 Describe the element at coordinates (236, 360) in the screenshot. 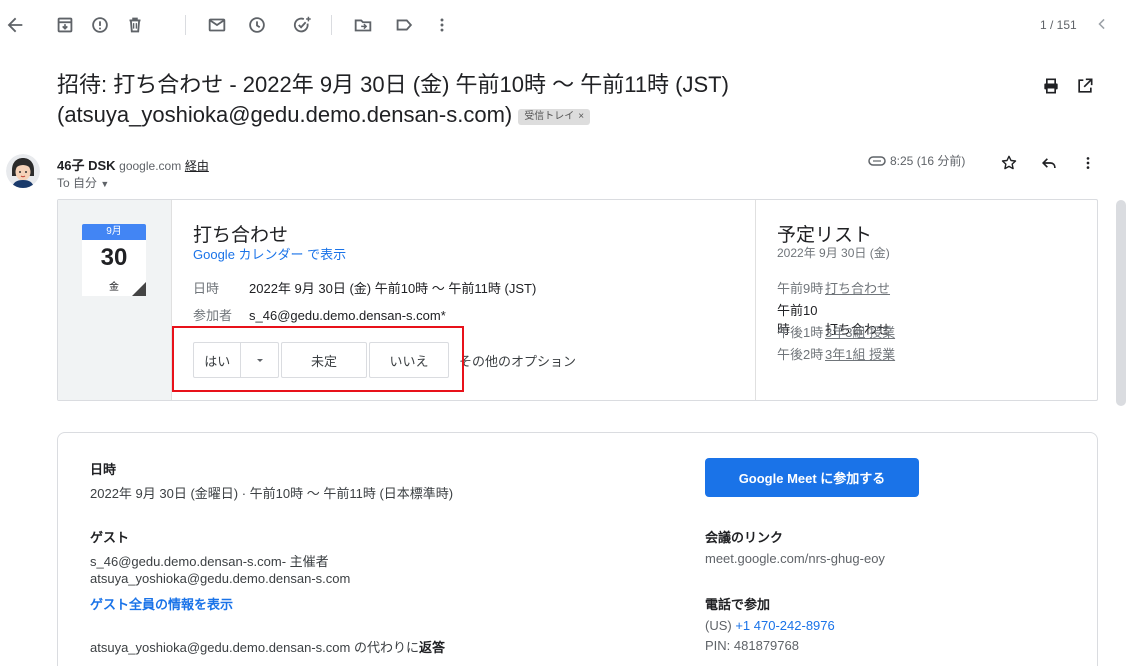

I see `rsvp-yes-button: はい` at that location.